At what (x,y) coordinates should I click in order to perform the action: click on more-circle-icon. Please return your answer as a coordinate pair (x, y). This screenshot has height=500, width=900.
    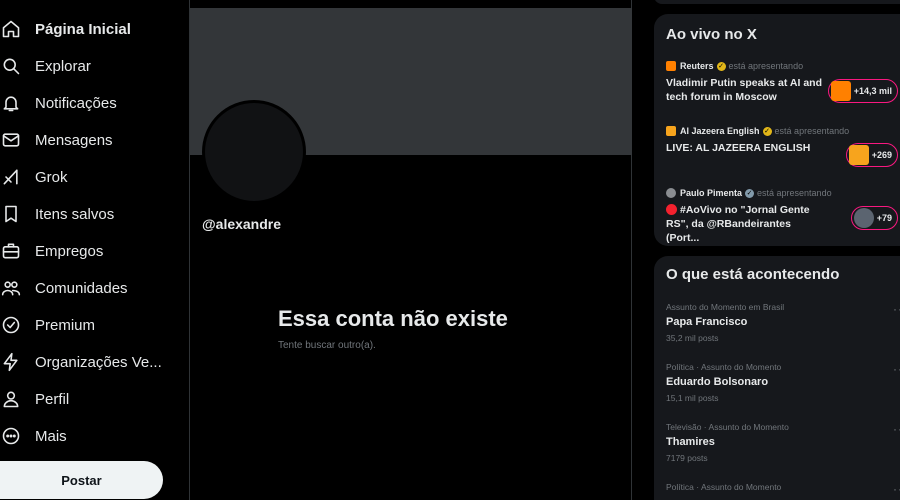
    Looking at the image, I should click on (11, 436).